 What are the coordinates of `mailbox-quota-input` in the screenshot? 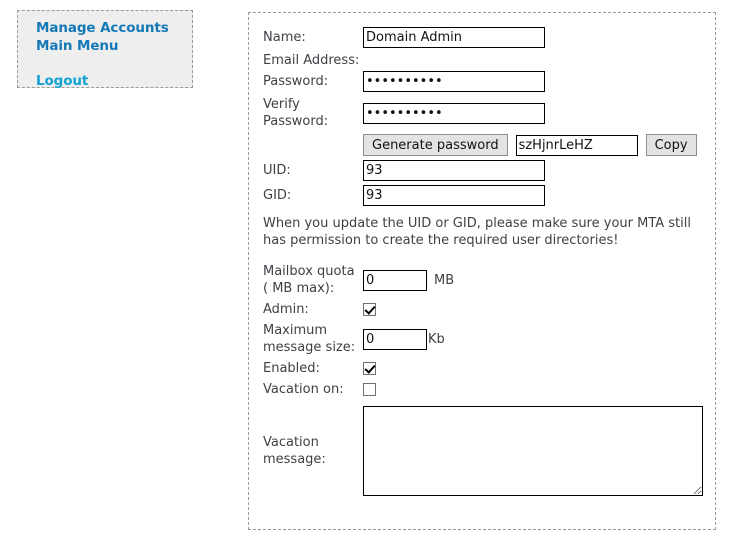 It's located at (395, 280).